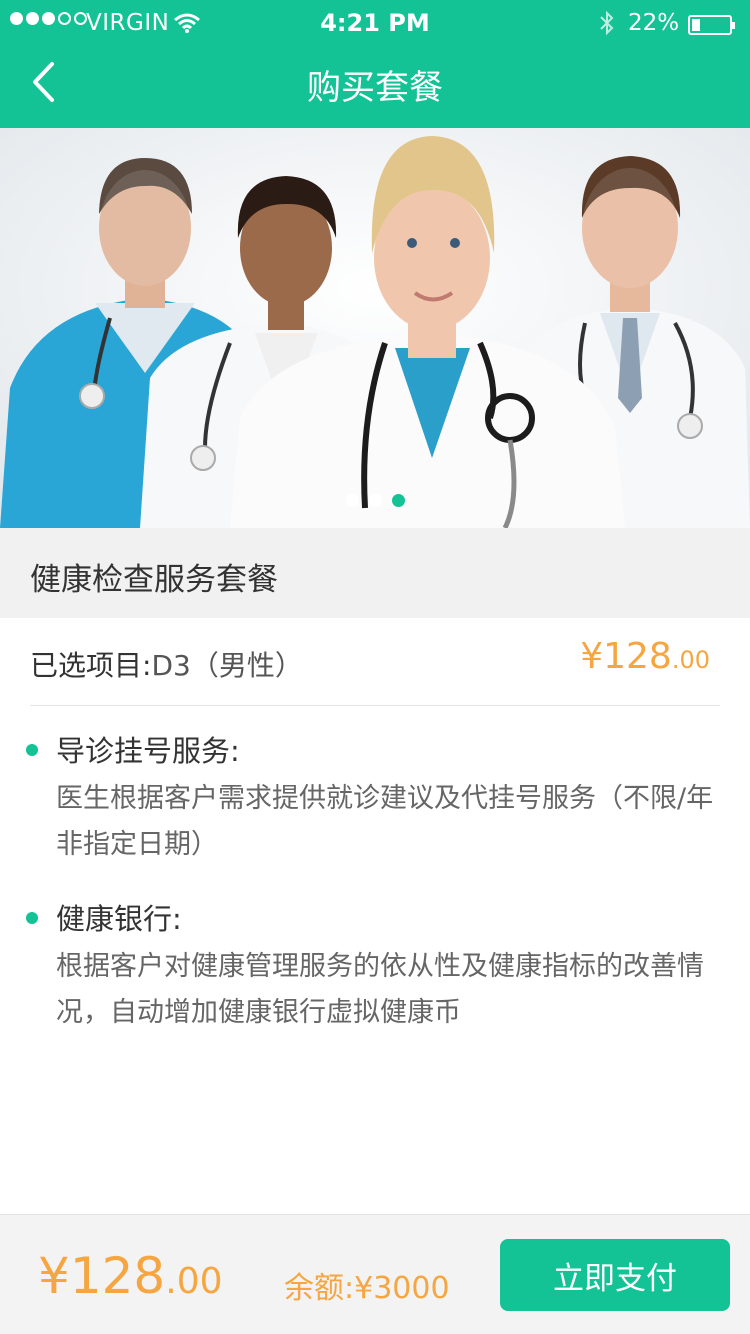  What do you see at coordinates (654, 23) in the screenshot?
I see `battery-percent: 22%` at bounding box center [654, 23].